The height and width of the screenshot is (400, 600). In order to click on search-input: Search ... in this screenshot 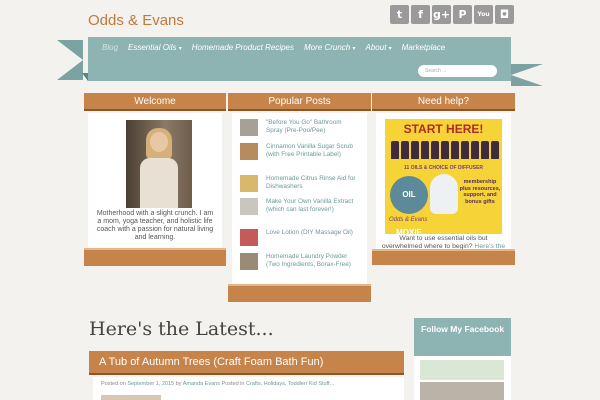, I will do `click(457, 71)`.